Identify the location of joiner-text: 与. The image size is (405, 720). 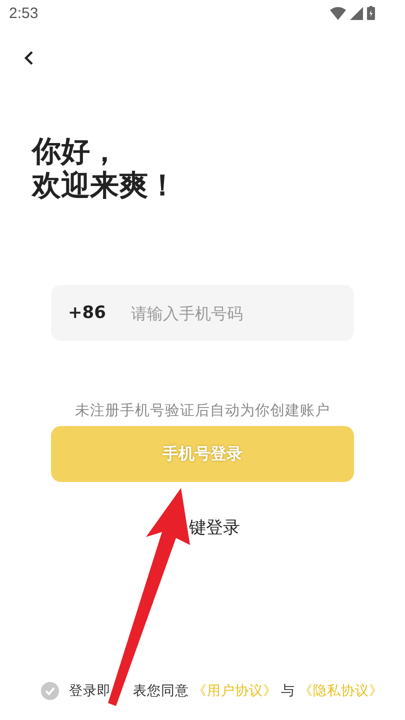
(288, 691).